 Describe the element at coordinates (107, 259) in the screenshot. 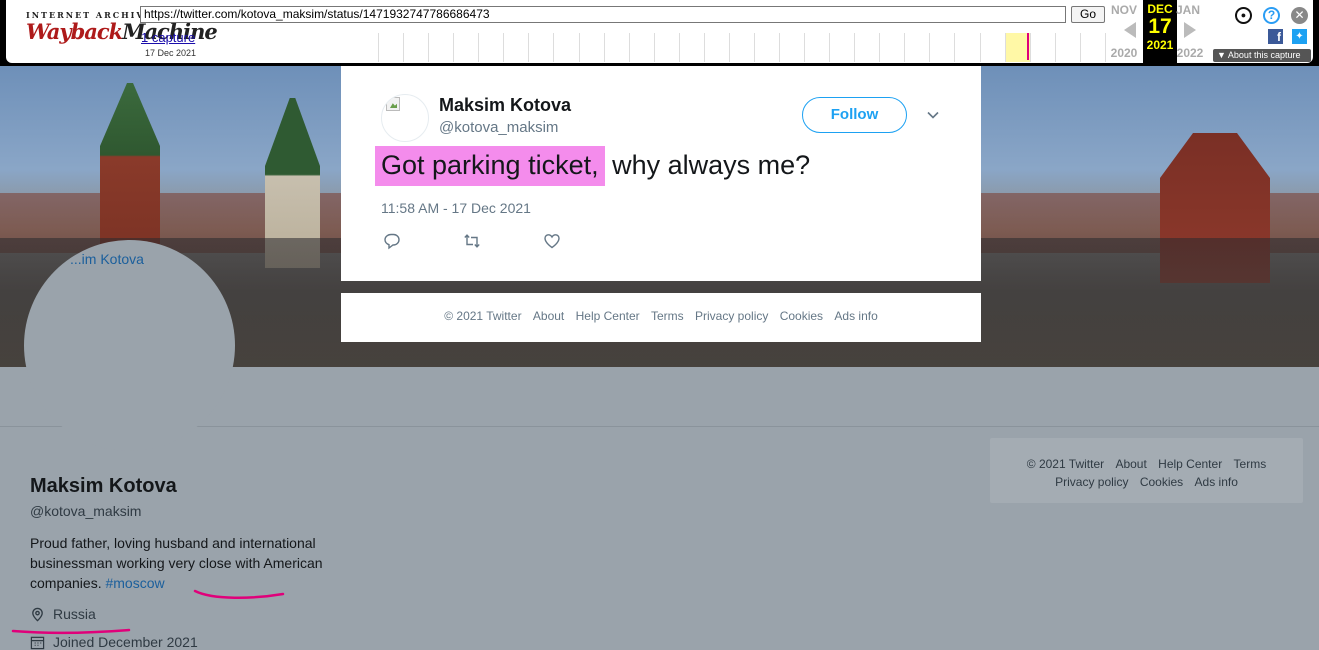

I see `profile-avatar-alt-text: ...im Kotova` at that location.